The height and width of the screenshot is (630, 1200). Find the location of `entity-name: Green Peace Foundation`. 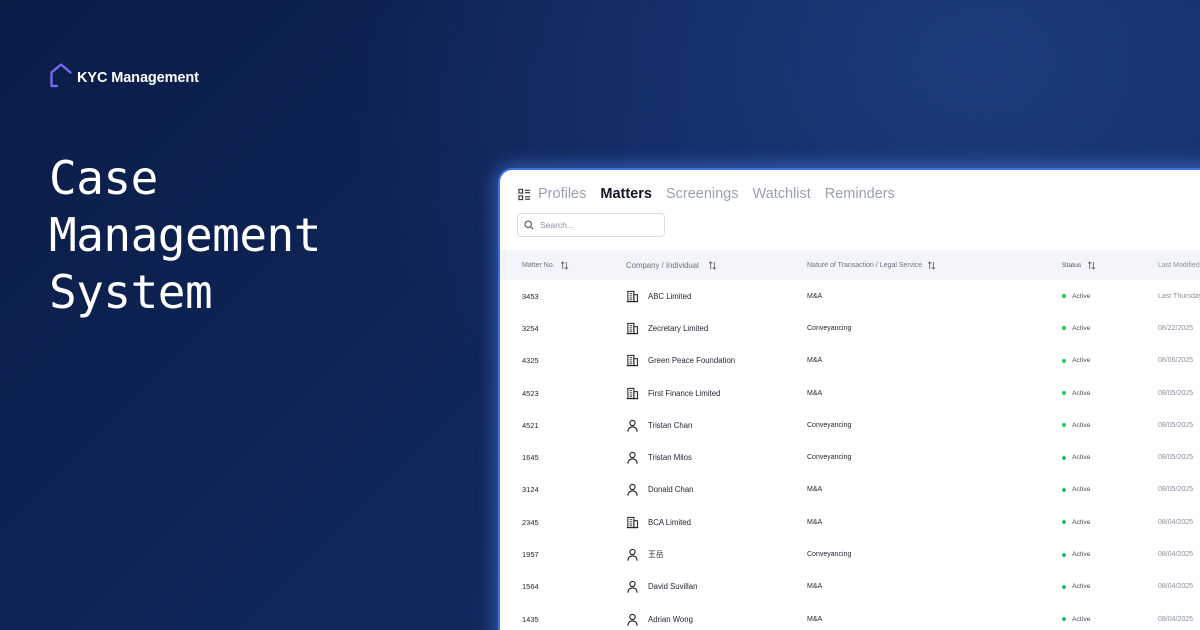

entity-name: Green Peace Foundation is located at coordinates (691, 360).